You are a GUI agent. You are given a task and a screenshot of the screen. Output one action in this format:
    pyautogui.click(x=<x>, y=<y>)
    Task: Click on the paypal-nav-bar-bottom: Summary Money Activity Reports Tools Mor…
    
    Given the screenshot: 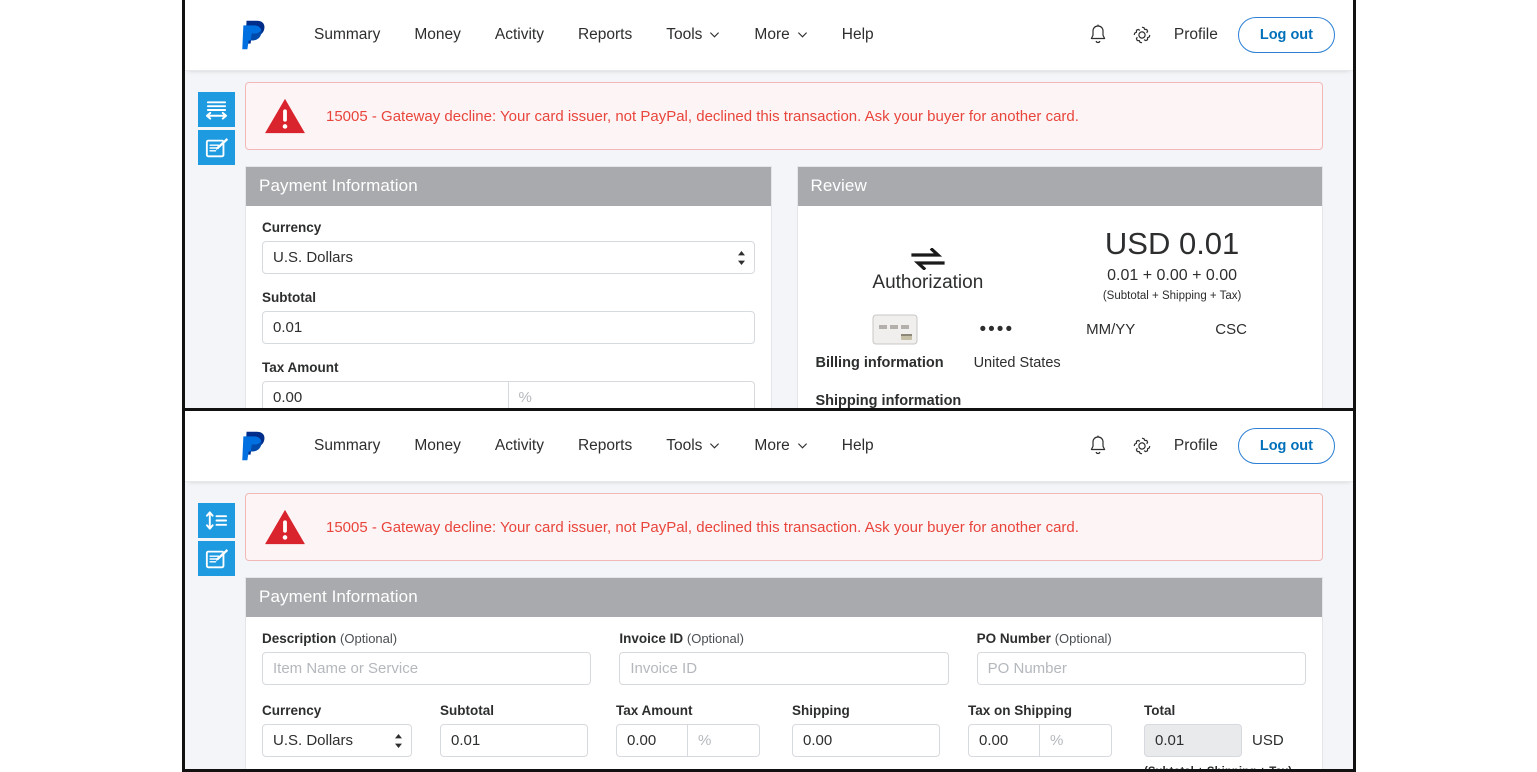 What is the action you would take?
    pyautogui.click(x=769, y=446)
    